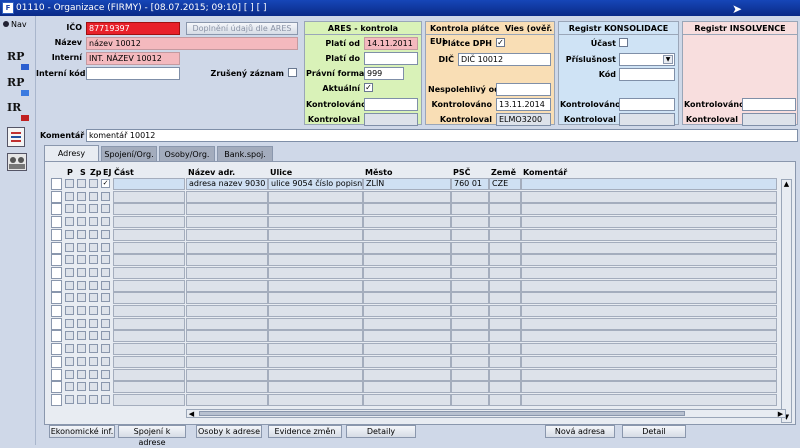  Describe the element at coordinates (623, 42) in the screenshot. I see `ucast-checkbox` at that location.